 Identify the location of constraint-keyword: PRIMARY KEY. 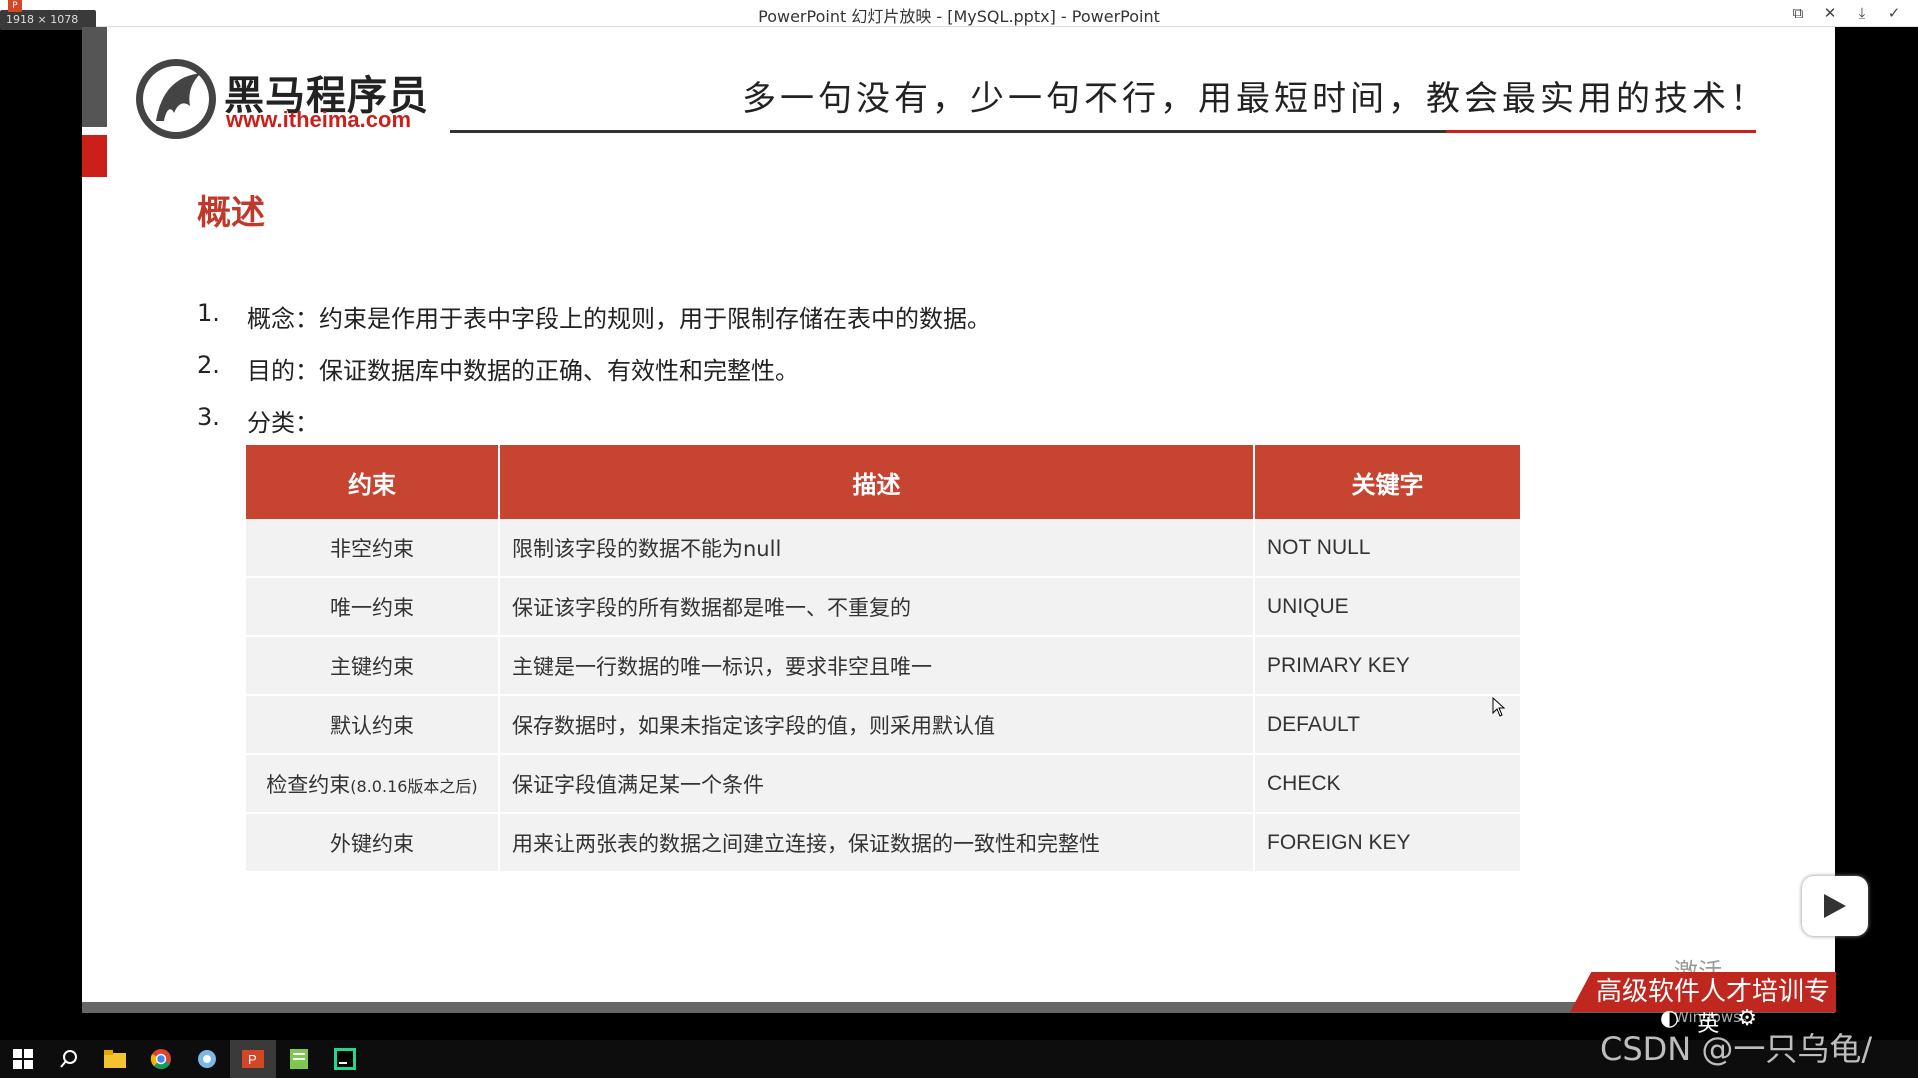
(1387, 666).